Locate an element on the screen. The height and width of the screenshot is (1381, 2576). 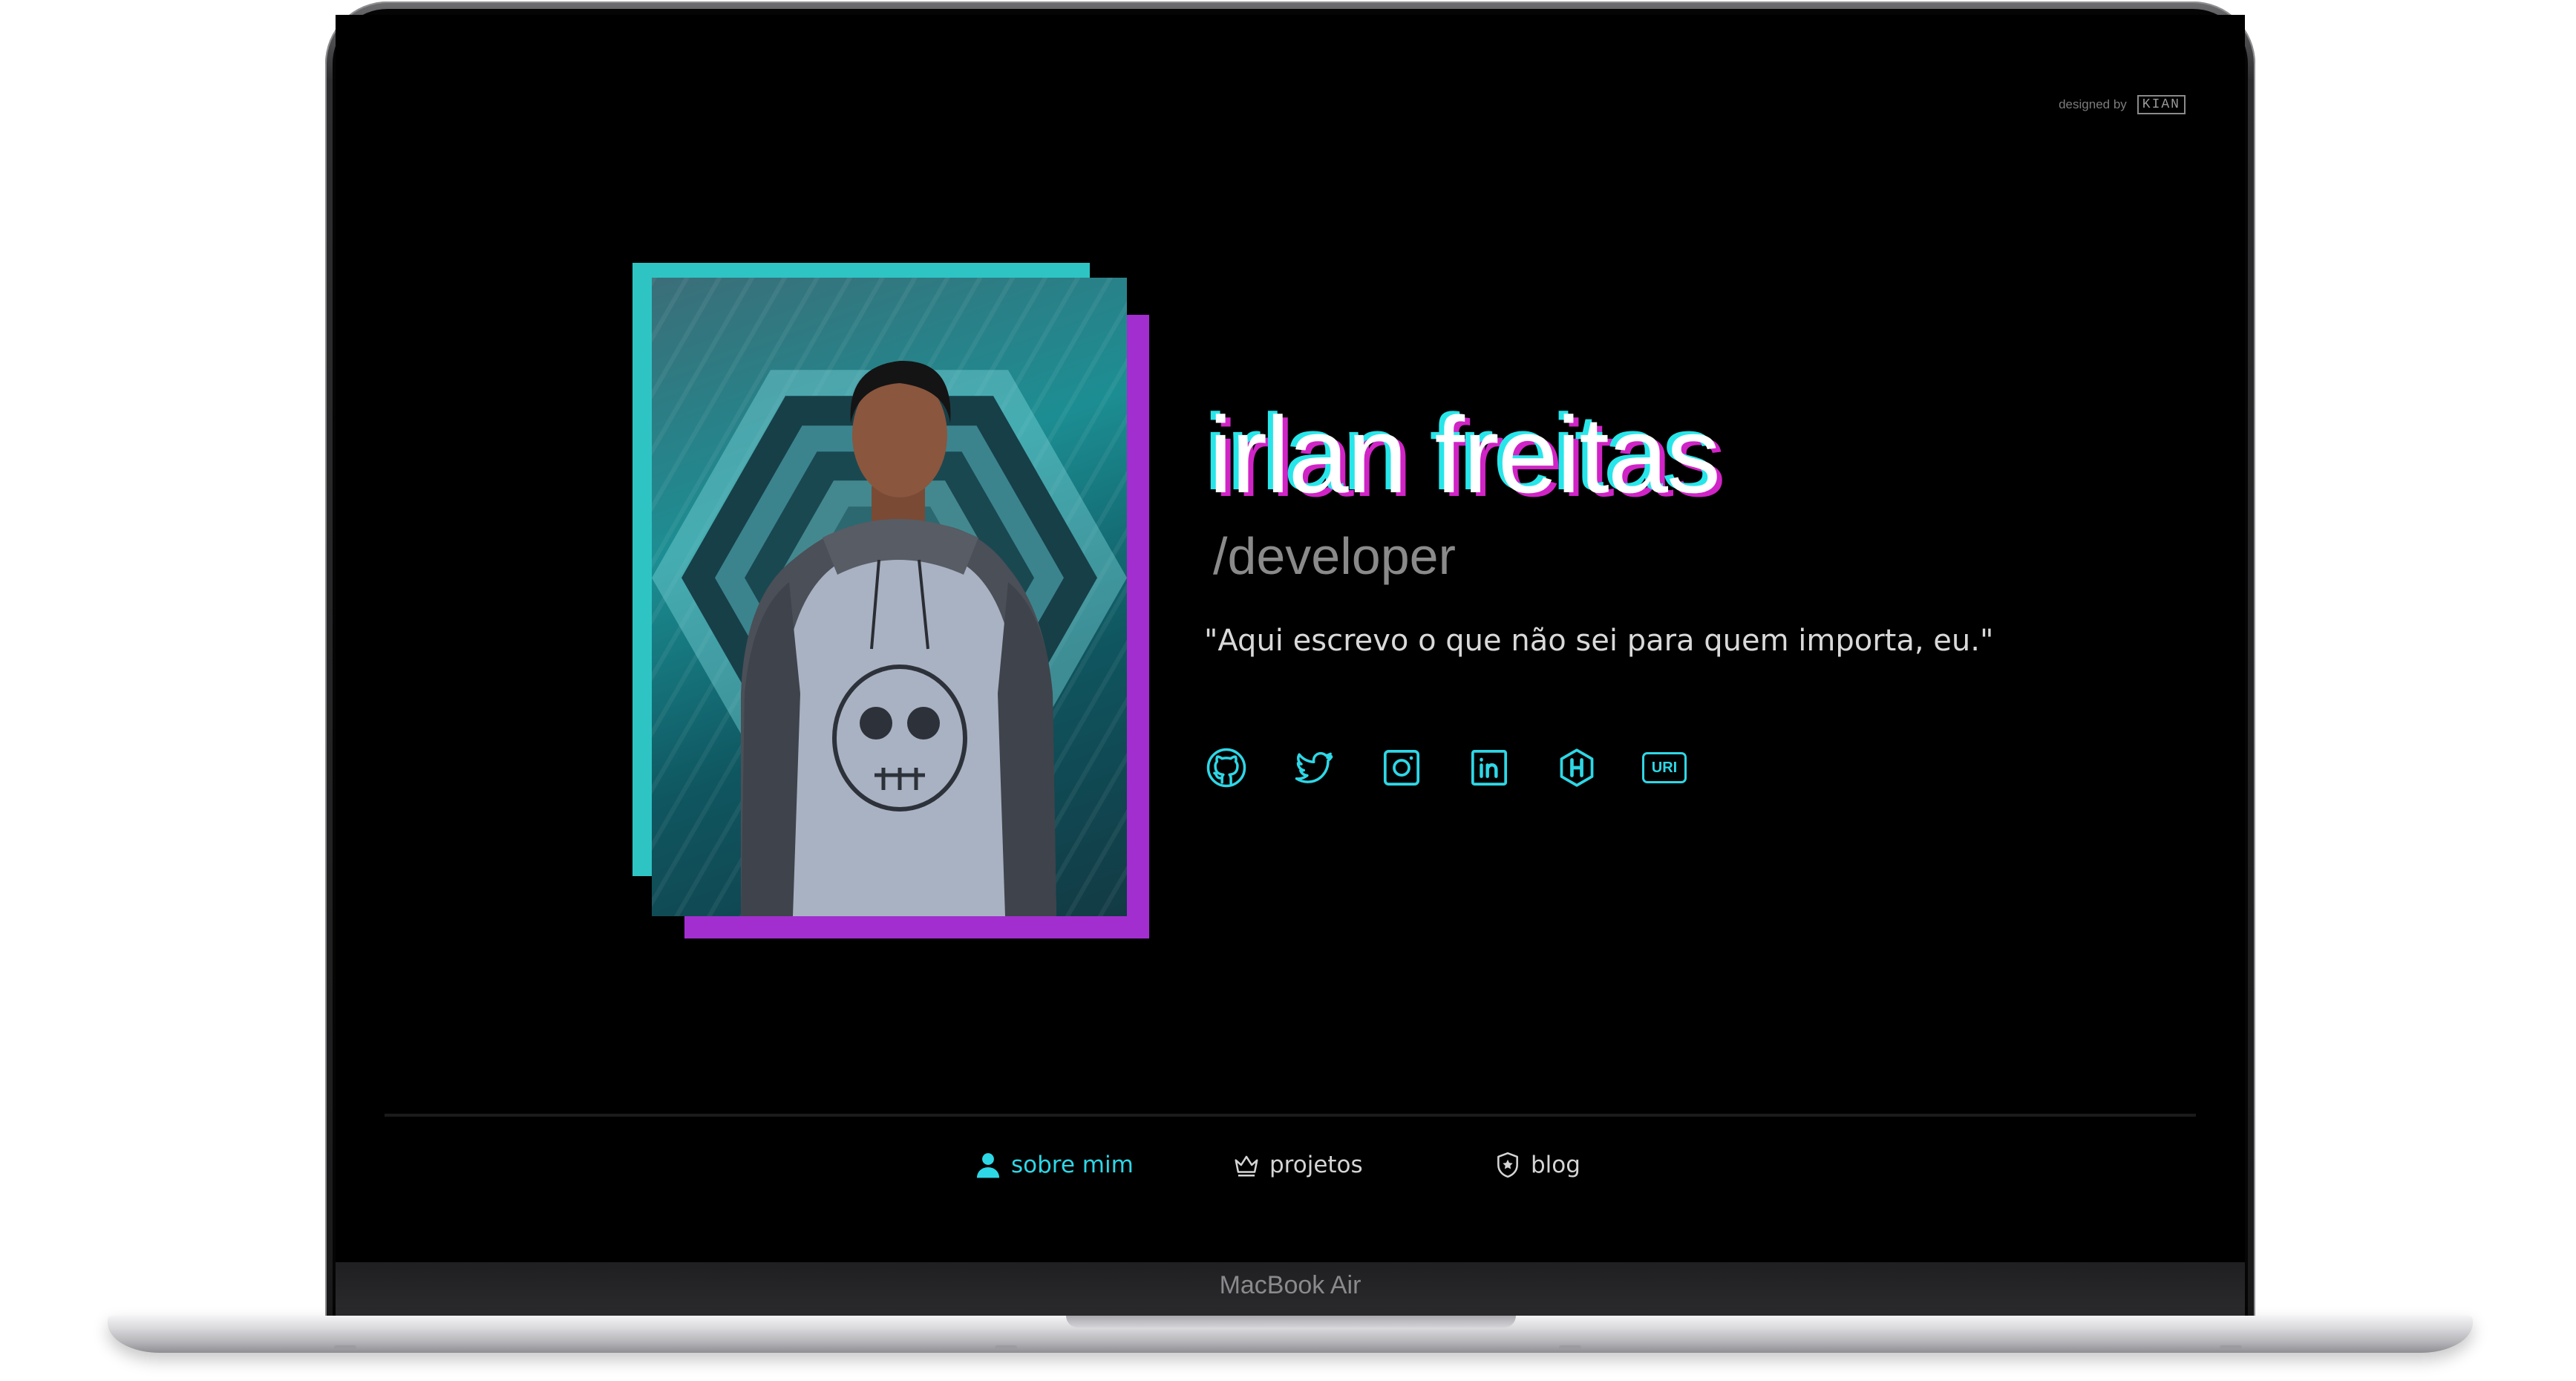
person-illustration is located at coordinates (898, 638).